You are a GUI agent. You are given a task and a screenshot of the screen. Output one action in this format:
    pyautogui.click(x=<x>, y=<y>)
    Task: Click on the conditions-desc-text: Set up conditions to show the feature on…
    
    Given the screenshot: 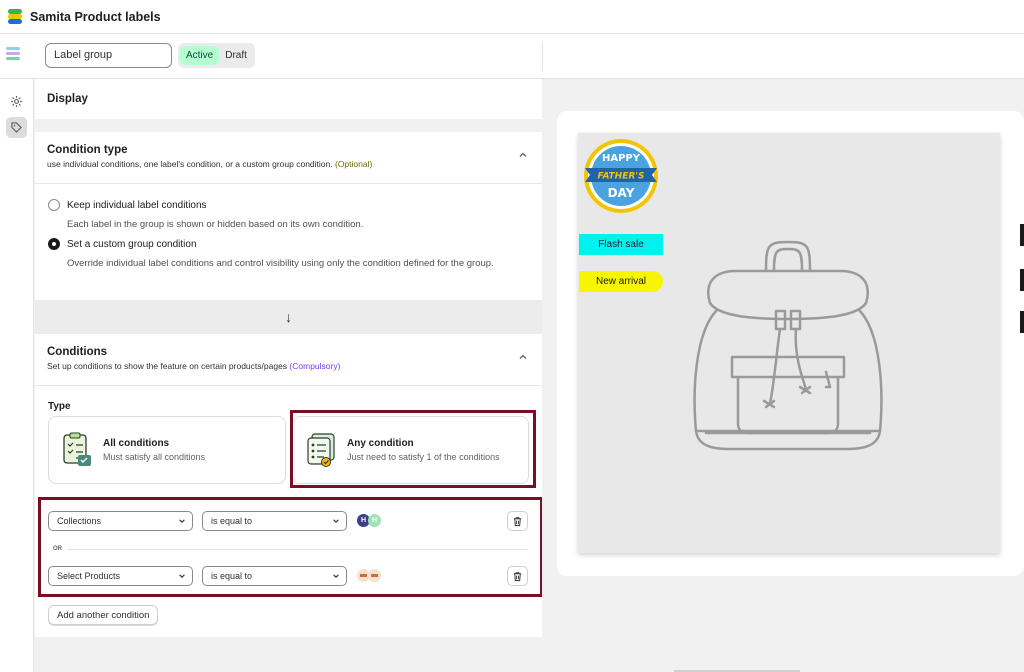 What is the action you would take?
    pyautogui.click(x=167, y=366)
    